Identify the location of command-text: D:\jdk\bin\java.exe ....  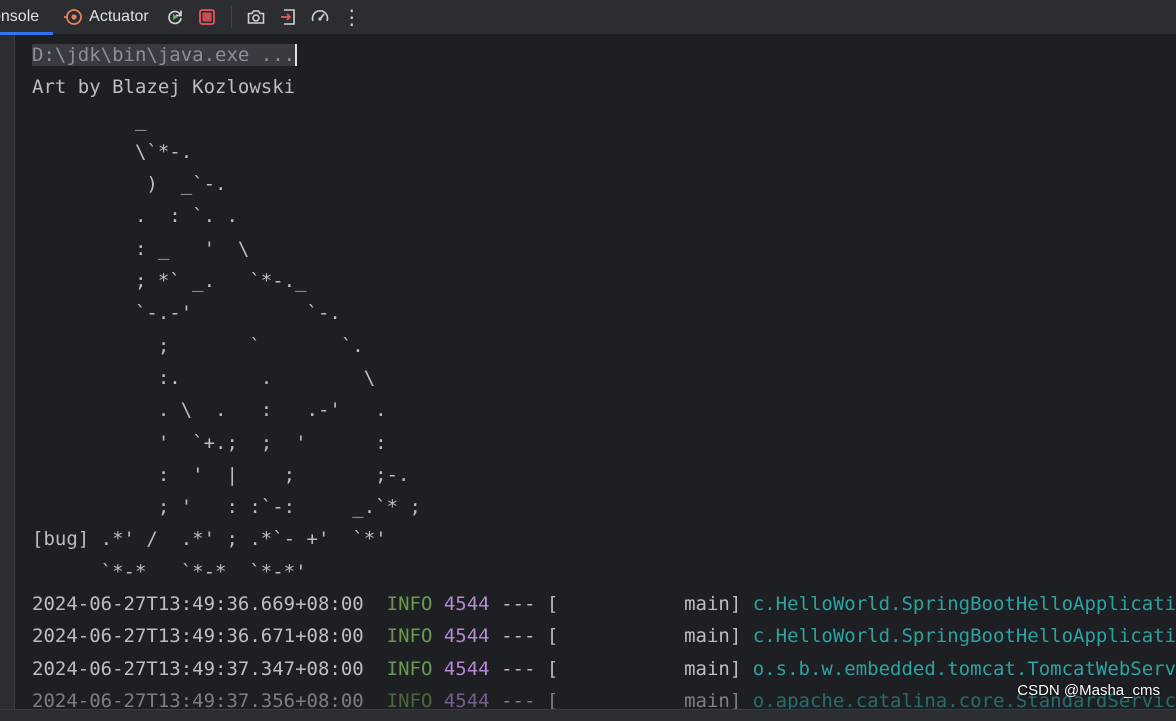
(165, 55).